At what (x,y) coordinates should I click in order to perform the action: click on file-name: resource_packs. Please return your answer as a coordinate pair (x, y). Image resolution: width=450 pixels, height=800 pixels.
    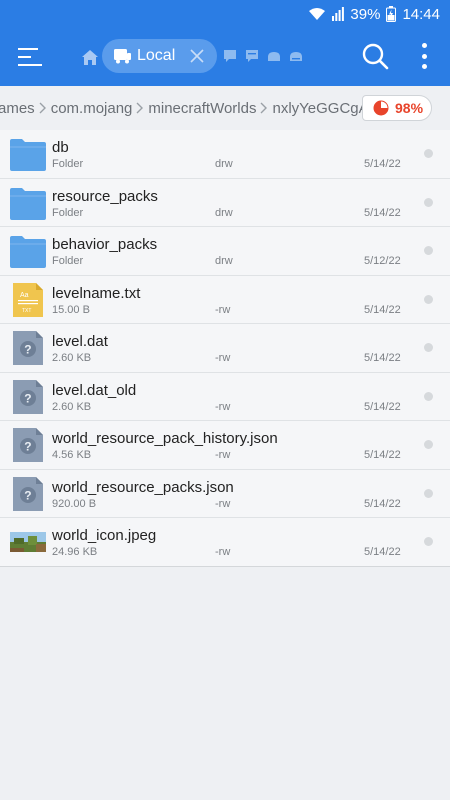
    Looking at the image, I should click on (105, 196).